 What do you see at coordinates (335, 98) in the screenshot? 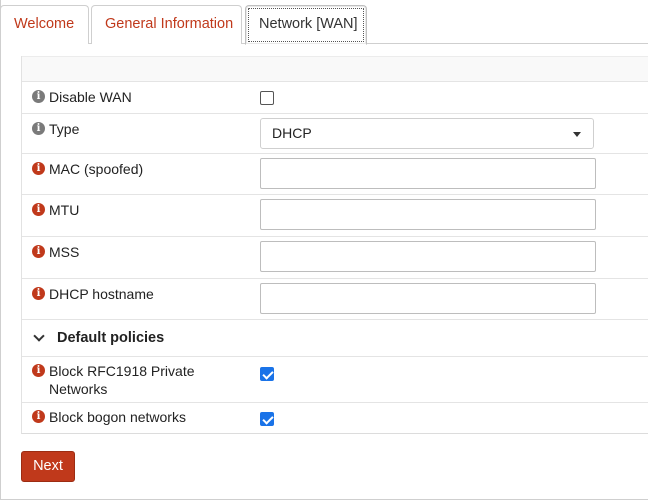
I see `row-disable-wan: i Disable WAN` at bounding box center [335, 98].